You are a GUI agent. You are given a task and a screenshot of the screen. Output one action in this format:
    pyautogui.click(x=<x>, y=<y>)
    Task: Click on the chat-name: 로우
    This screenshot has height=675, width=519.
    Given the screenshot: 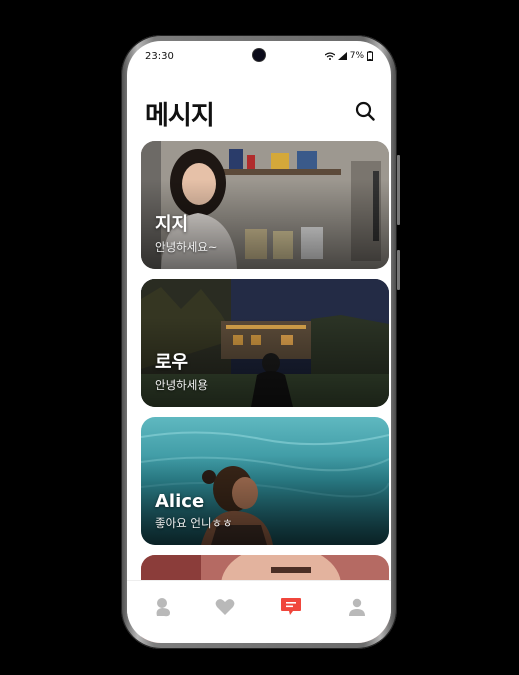 What is the action you would take?
    pyautogui.click(x=172, y=362)
    